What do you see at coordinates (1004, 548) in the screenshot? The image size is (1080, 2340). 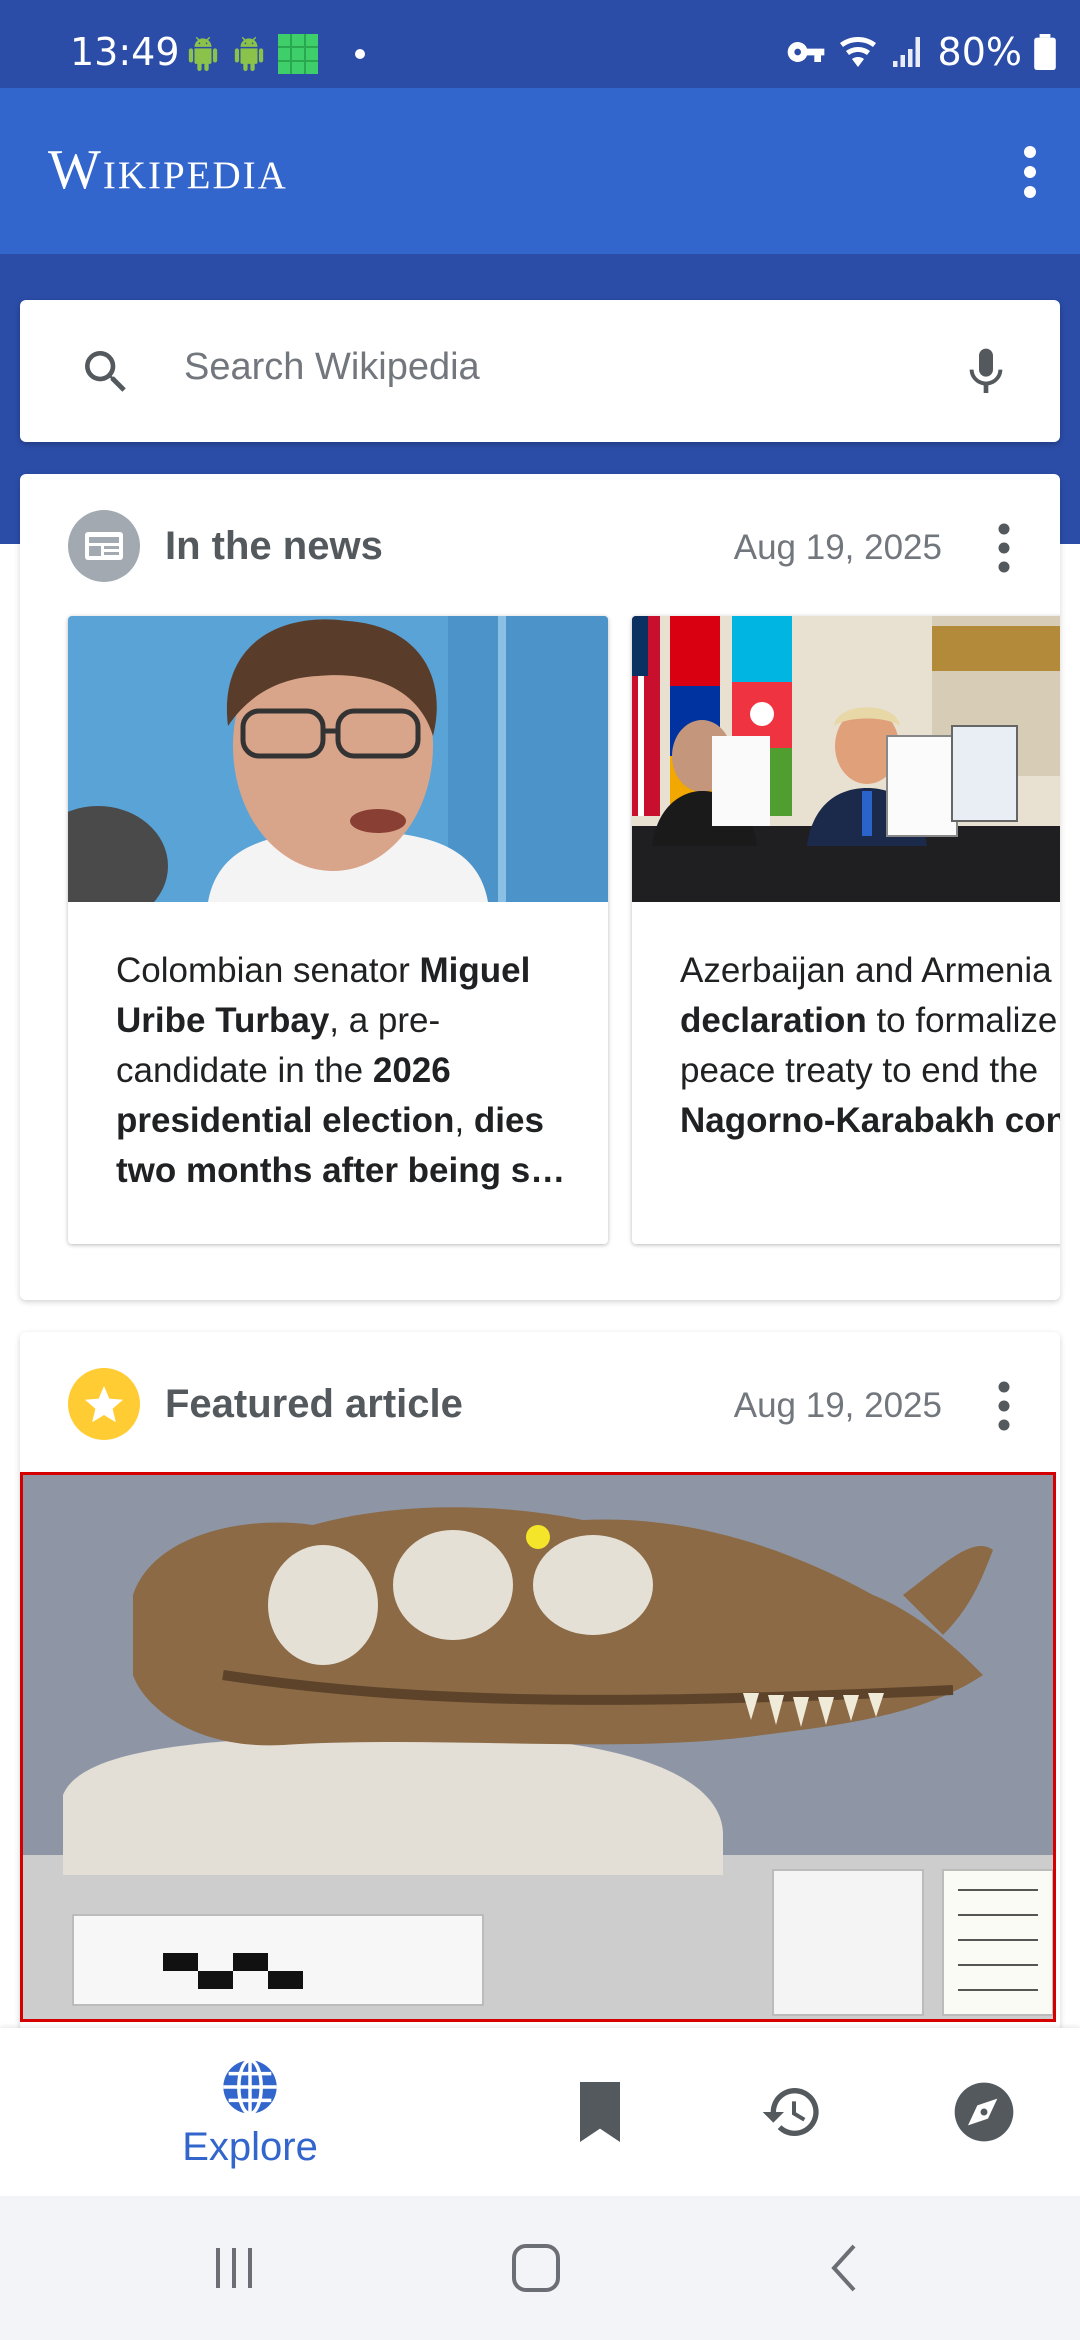 I see `news-card-overflow-icon` at bounding box center [1004, 548].